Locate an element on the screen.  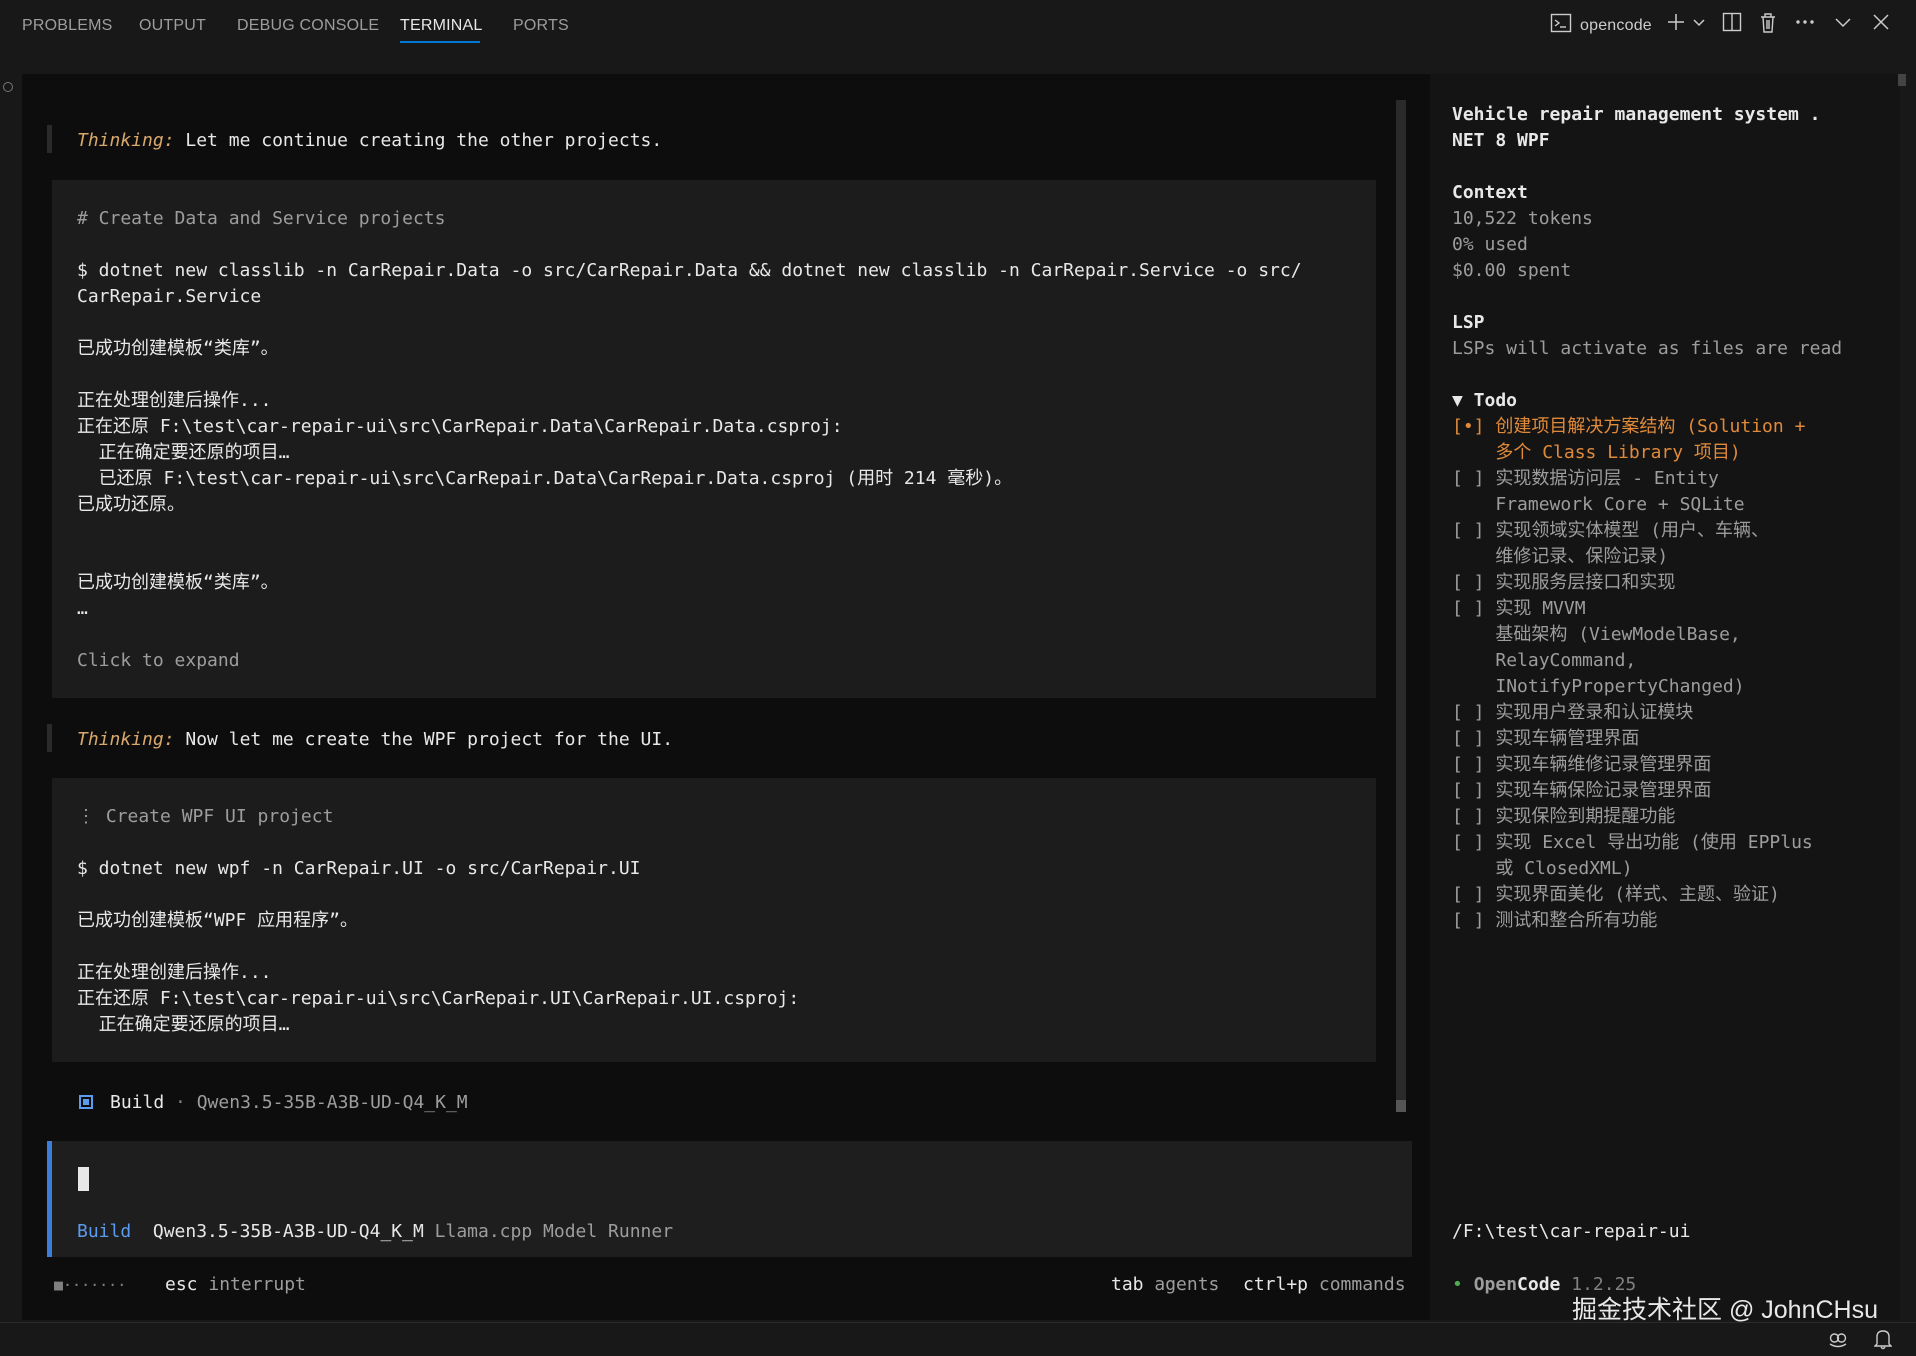
terminal-name: opencode is located at coordinates (1616, 26).